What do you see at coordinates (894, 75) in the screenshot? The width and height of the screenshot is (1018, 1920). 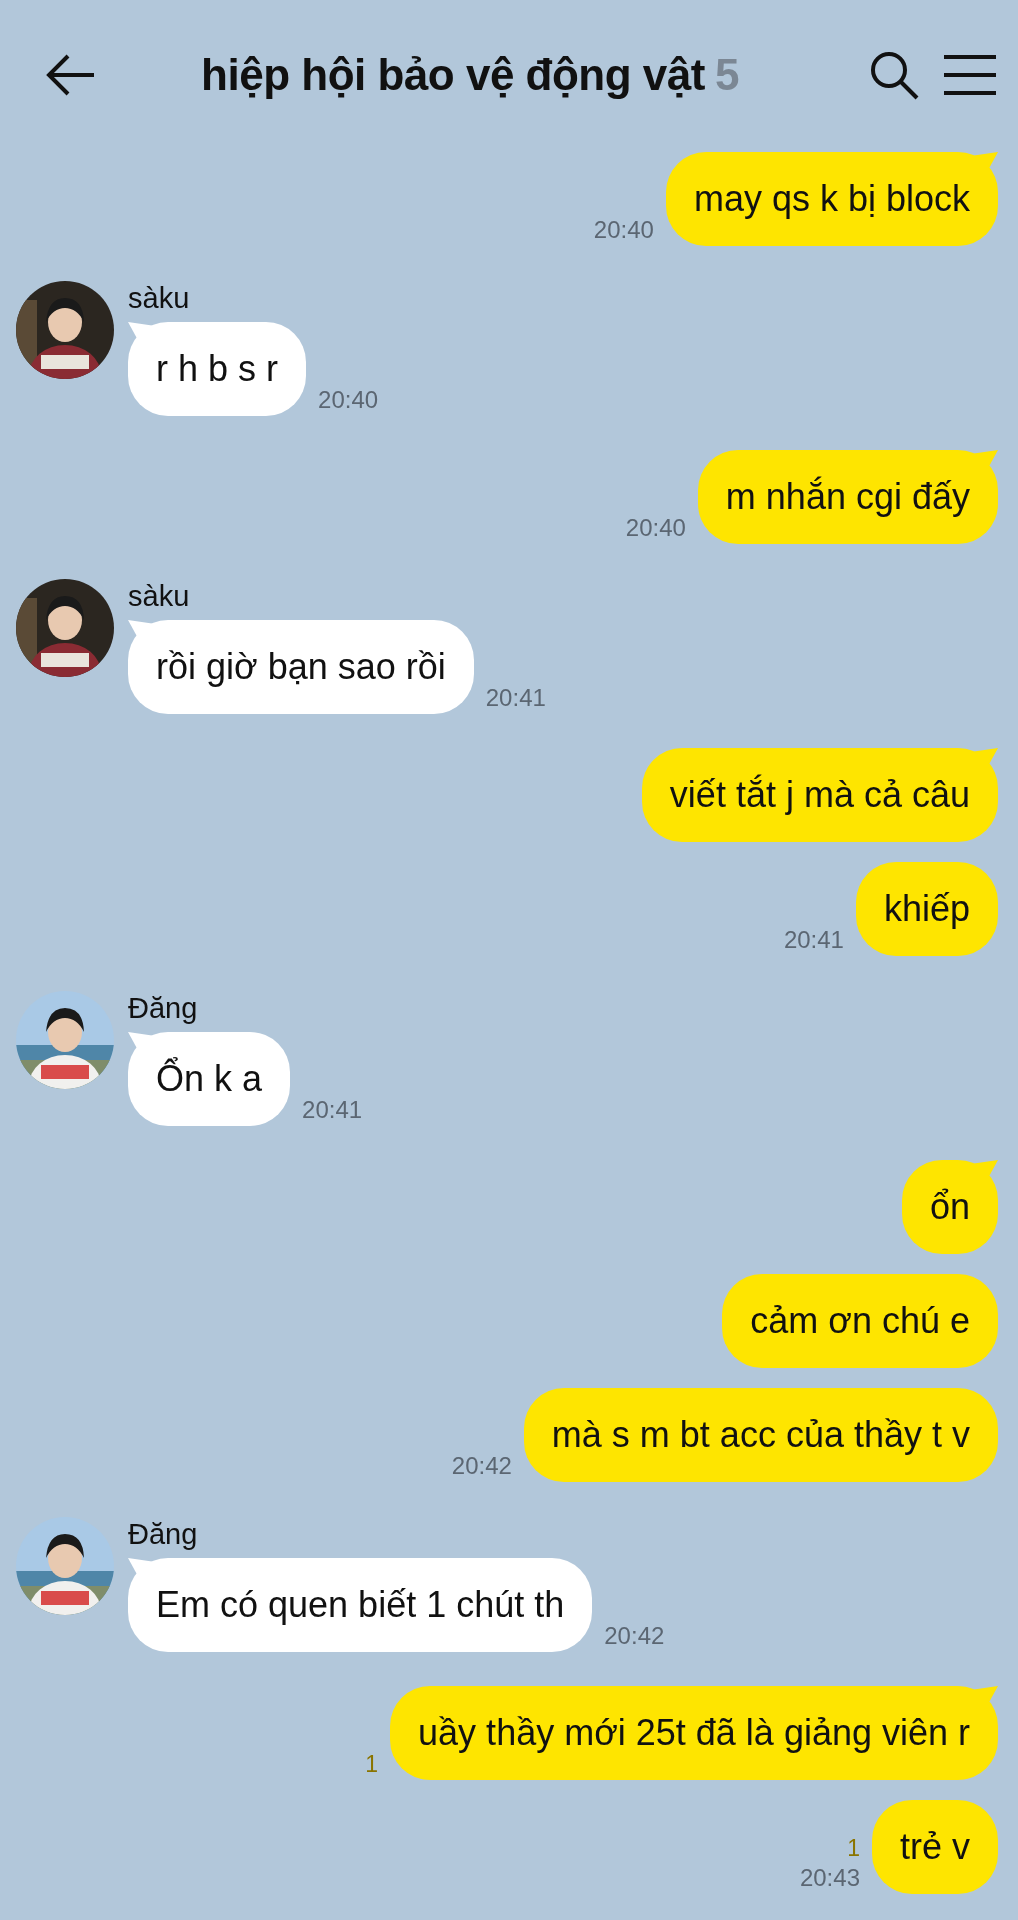 I see `search-icon` at bounding box center [894, 75].